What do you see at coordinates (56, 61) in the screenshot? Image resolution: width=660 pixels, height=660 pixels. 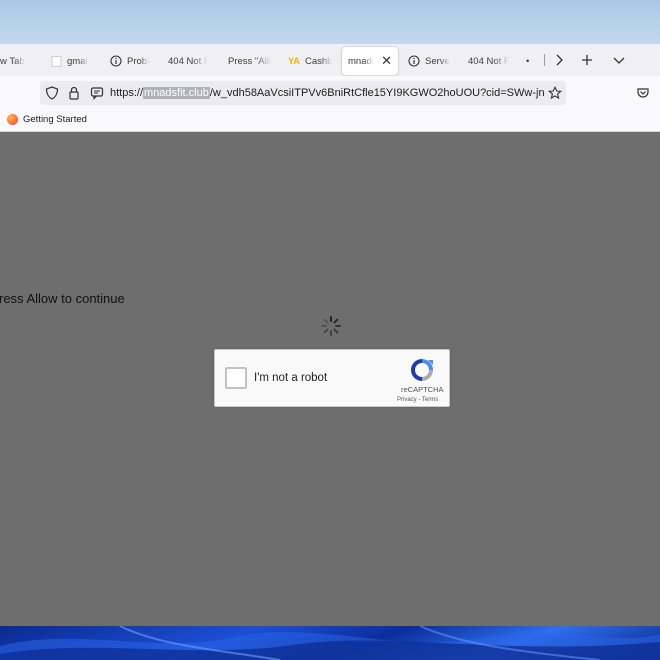 I see `blank-page-icon` at bounding box center [56, 61].